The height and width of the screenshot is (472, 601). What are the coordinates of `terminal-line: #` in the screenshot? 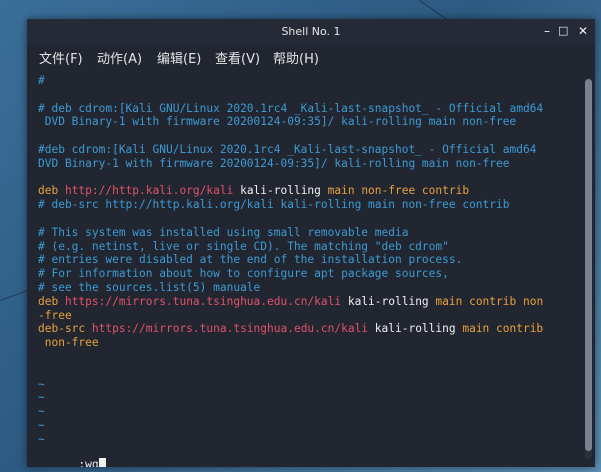 It's located at (41, 81).